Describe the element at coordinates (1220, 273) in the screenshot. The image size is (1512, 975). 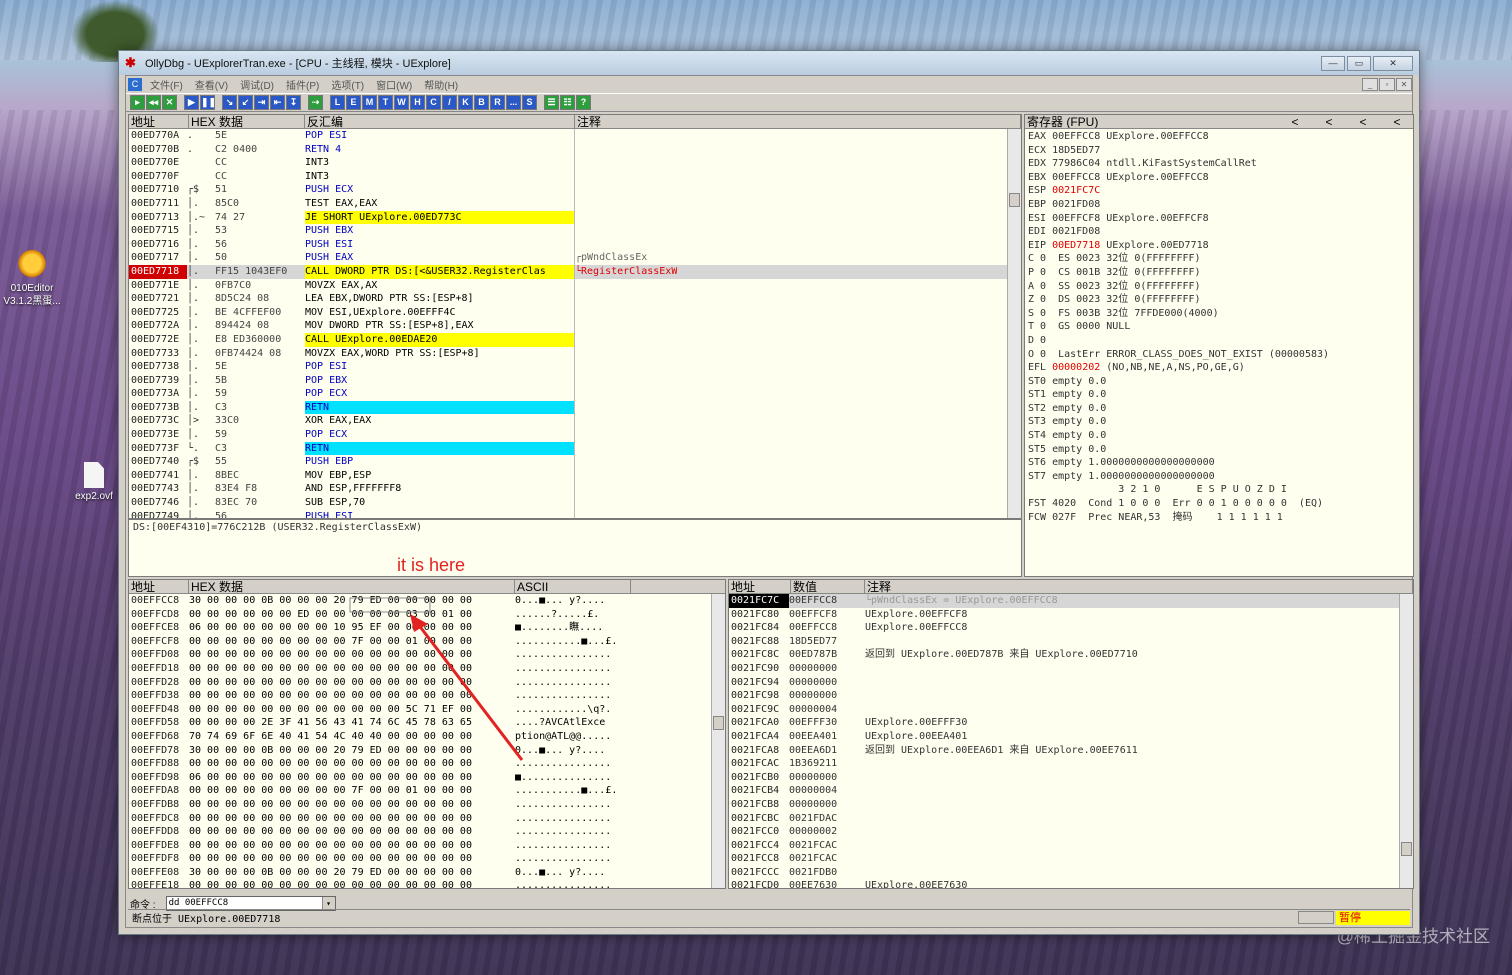
I see `register-line: P 0 CS 001B 32位 0(FFFFFFFF)` at that location.